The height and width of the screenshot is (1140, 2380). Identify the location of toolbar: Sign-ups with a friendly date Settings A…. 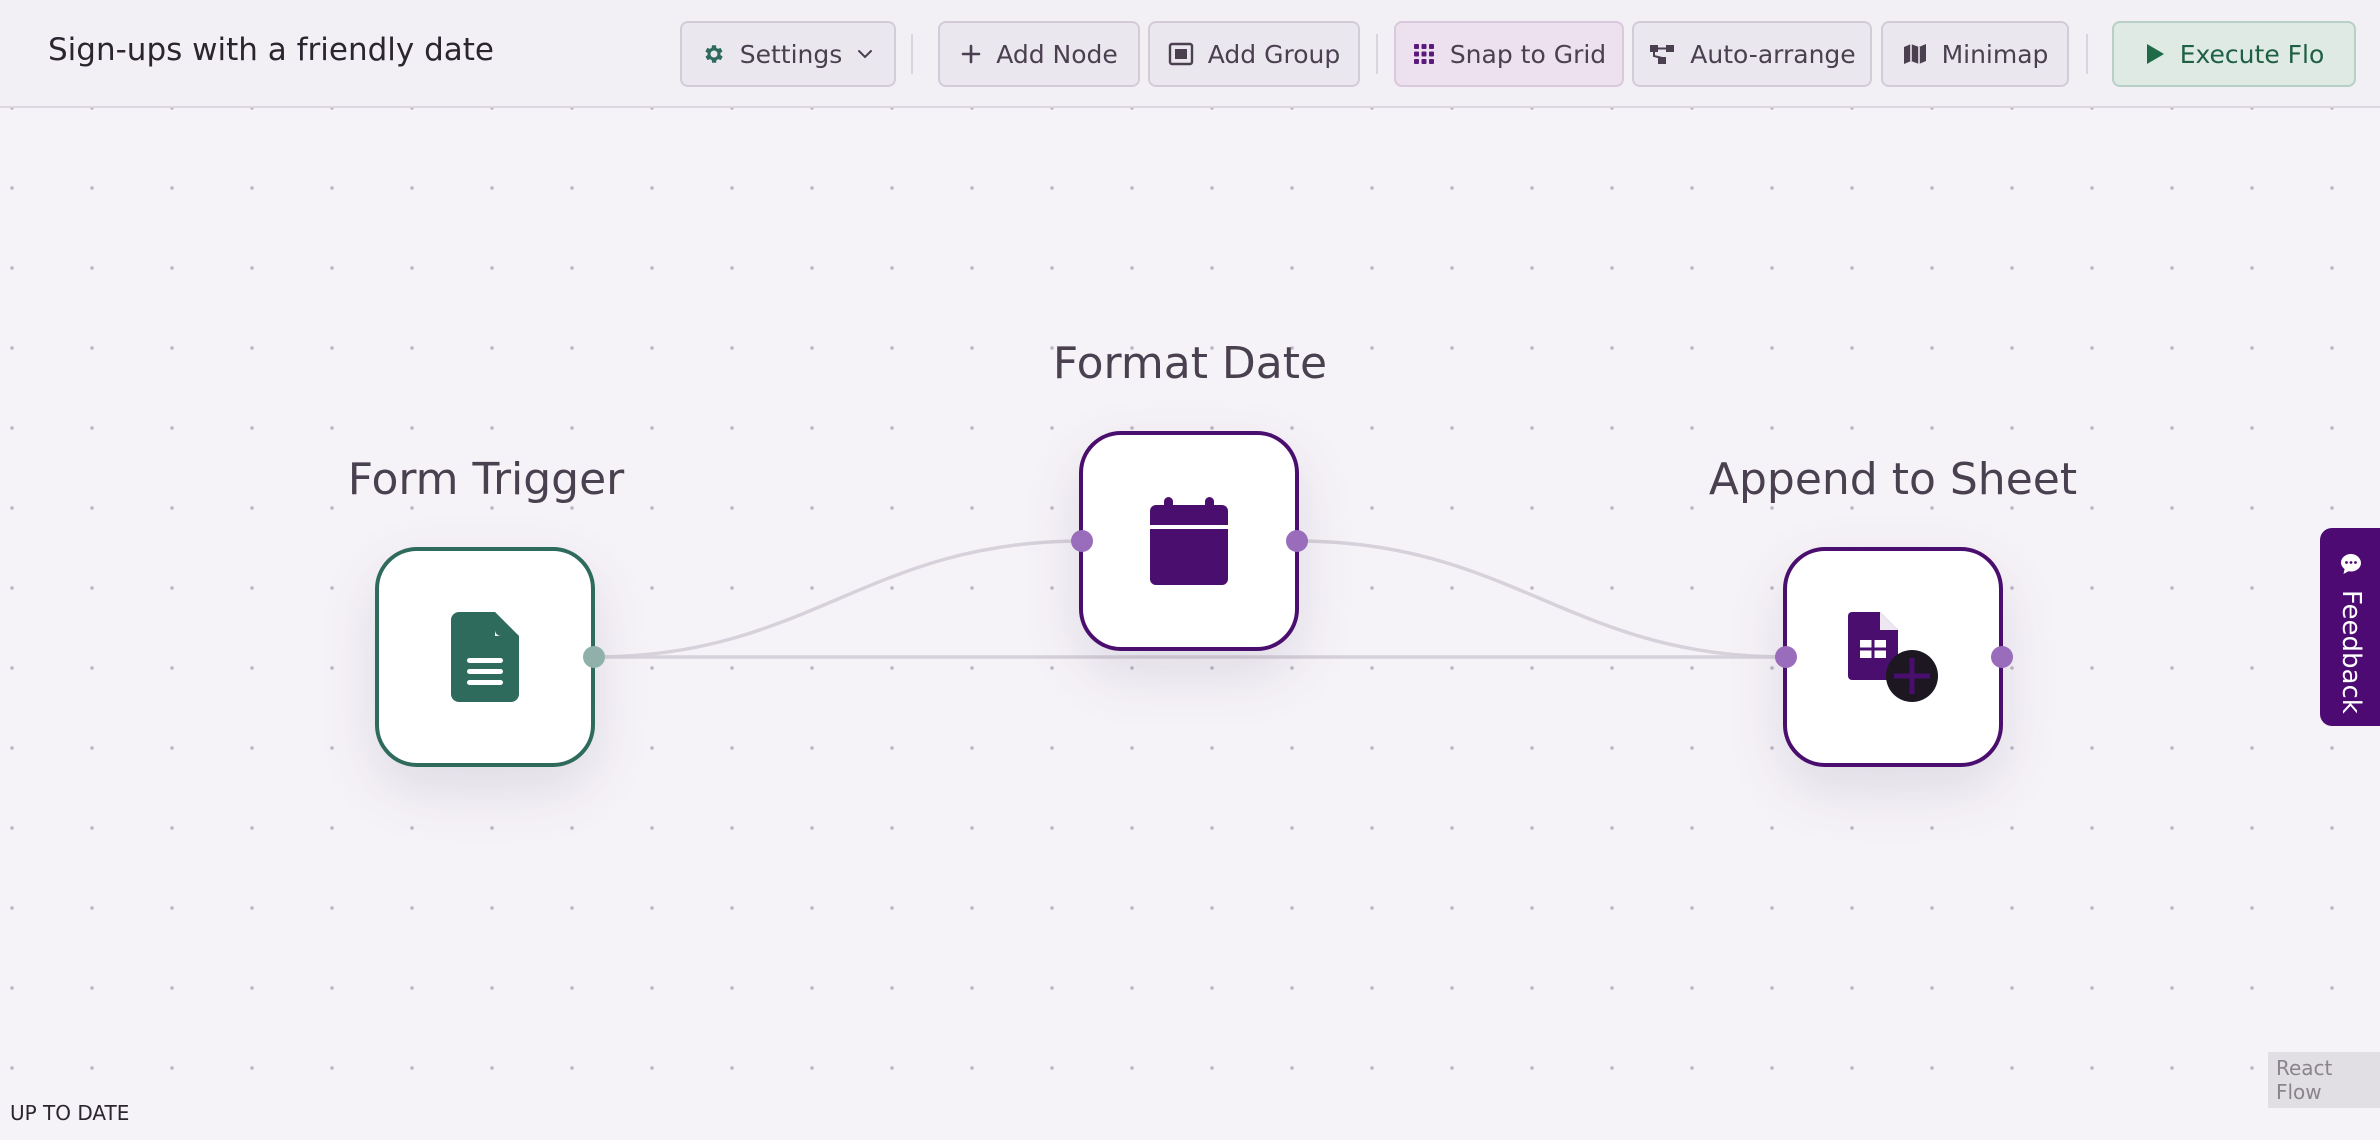
(1190, 54).